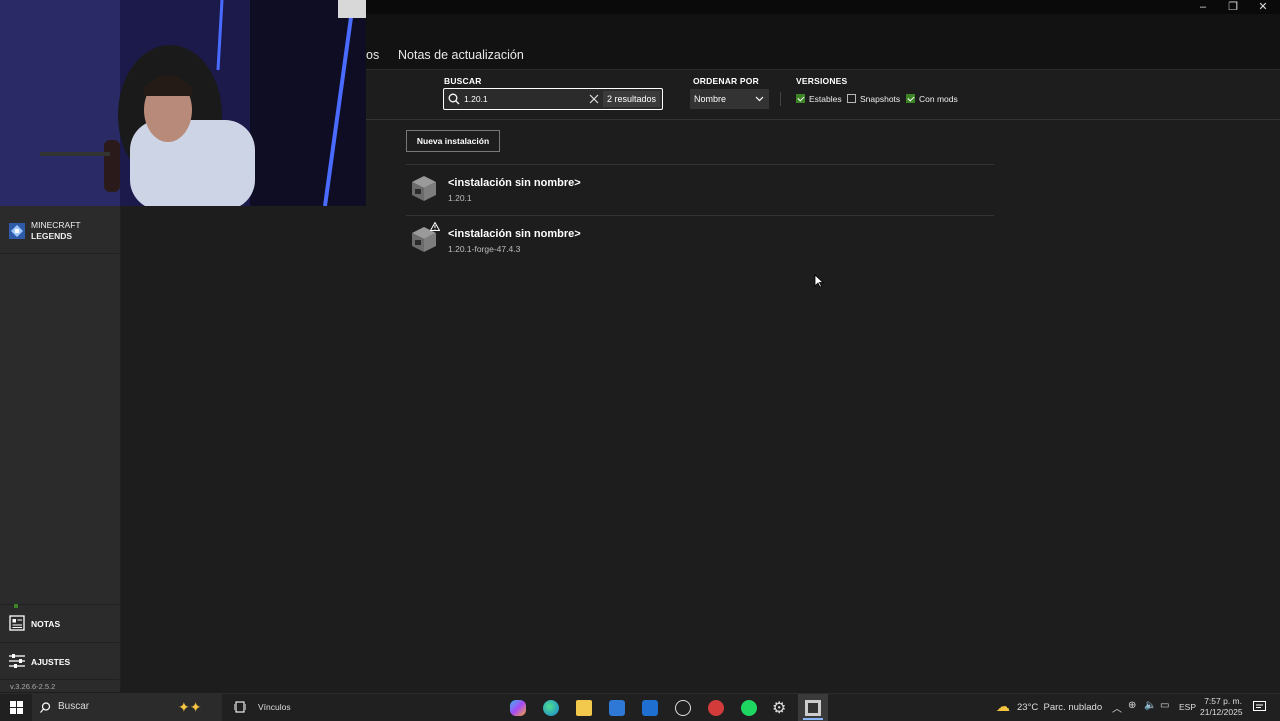  I want to click on minecraft-launcher-taskbar-item, so click(813, 707).